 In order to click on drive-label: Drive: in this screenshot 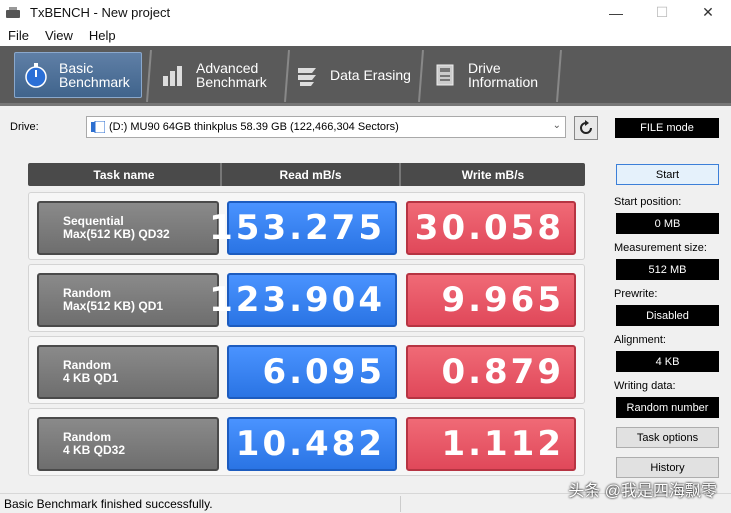, I will do `click(24, 127)`.